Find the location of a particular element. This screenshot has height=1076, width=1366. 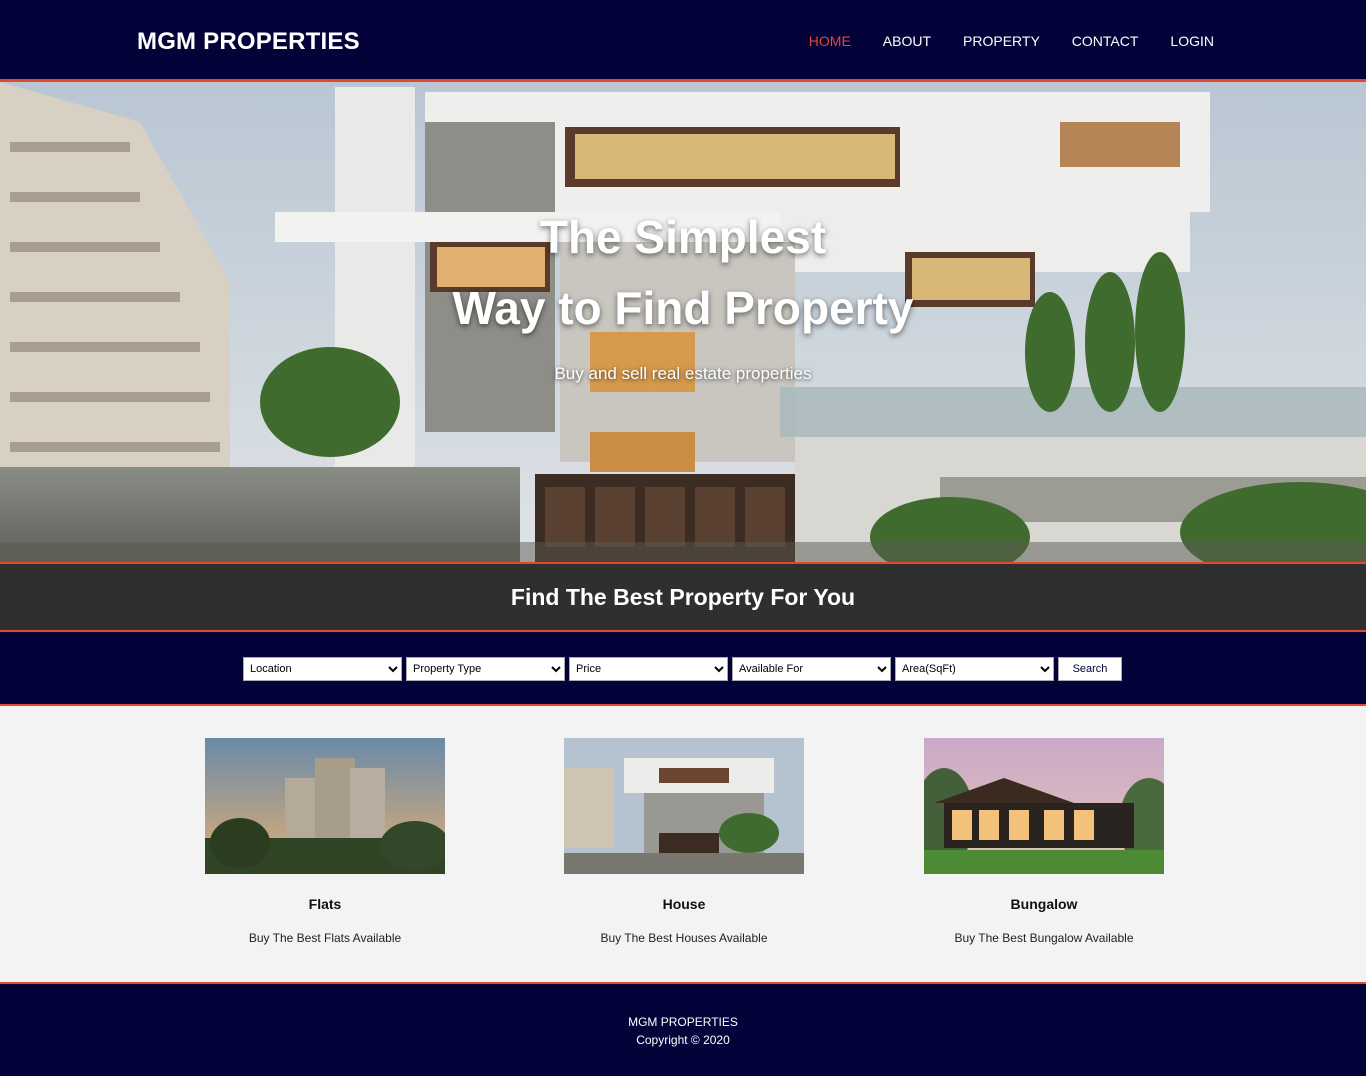

site-footer: MGM PROPERTIES Copyright © 2020 is located at coordinates (683, 1029).